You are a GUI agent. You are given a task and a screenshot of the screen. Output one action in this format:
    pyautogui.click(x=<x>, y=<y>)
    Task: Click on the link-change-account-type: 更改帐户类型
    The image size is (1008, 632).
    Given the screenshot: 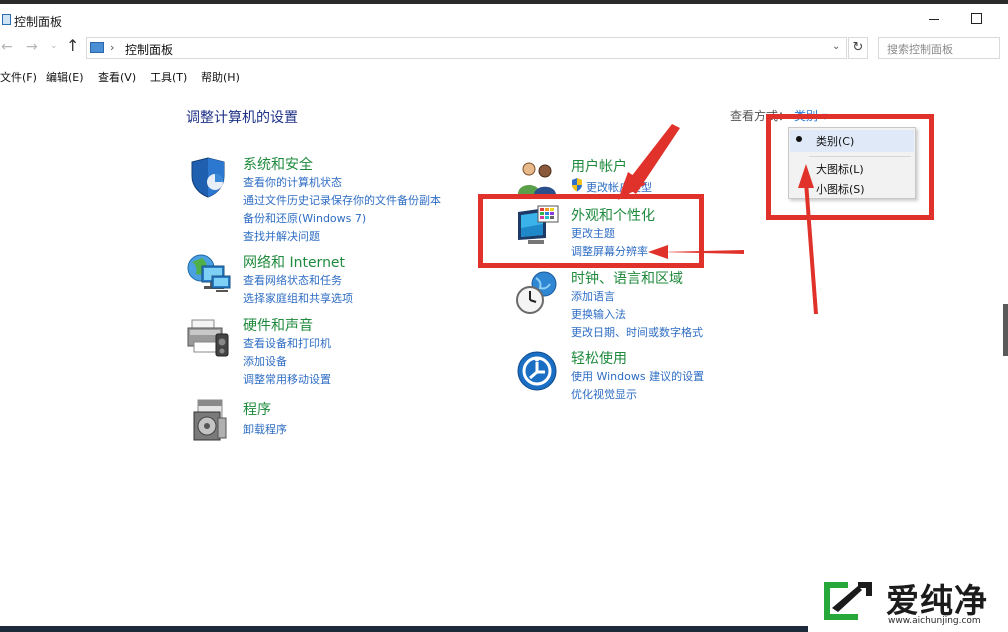 What is the action you would take?
    pyautogui.click(x=619, y=187)
    